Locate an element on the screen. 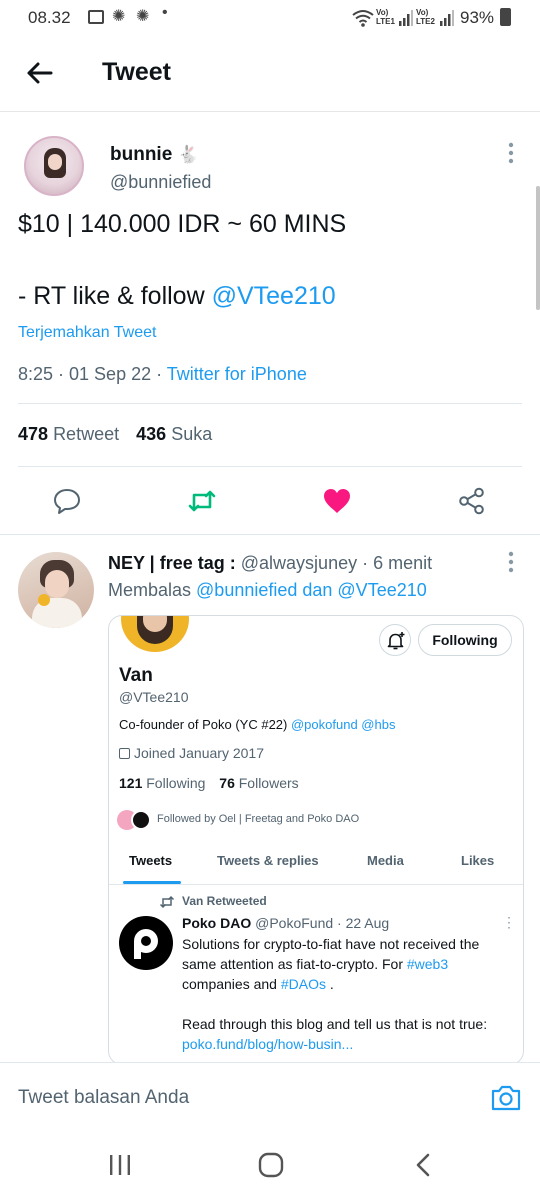 The width and height of the screenshot is (540, 1200). profile-tabs: Tweets Tweets & replies Media Likes is located at coordinates (316, 869).